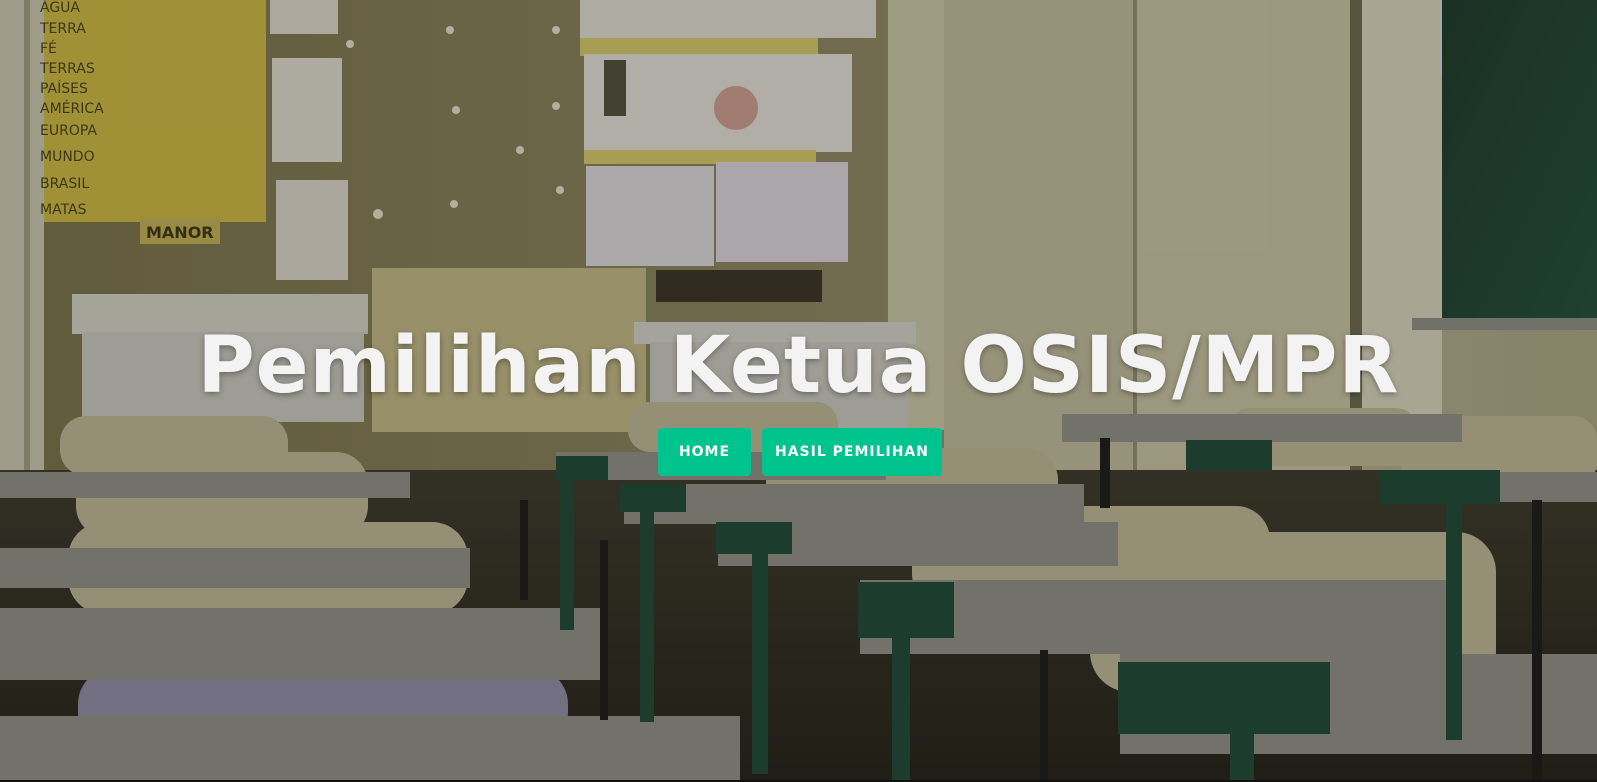 The image size is (1597, 782). Describe the element at coordinates (852, 452) in the screenshot. I see `election-results-button: HASIL PEMILIHAN` at that location.